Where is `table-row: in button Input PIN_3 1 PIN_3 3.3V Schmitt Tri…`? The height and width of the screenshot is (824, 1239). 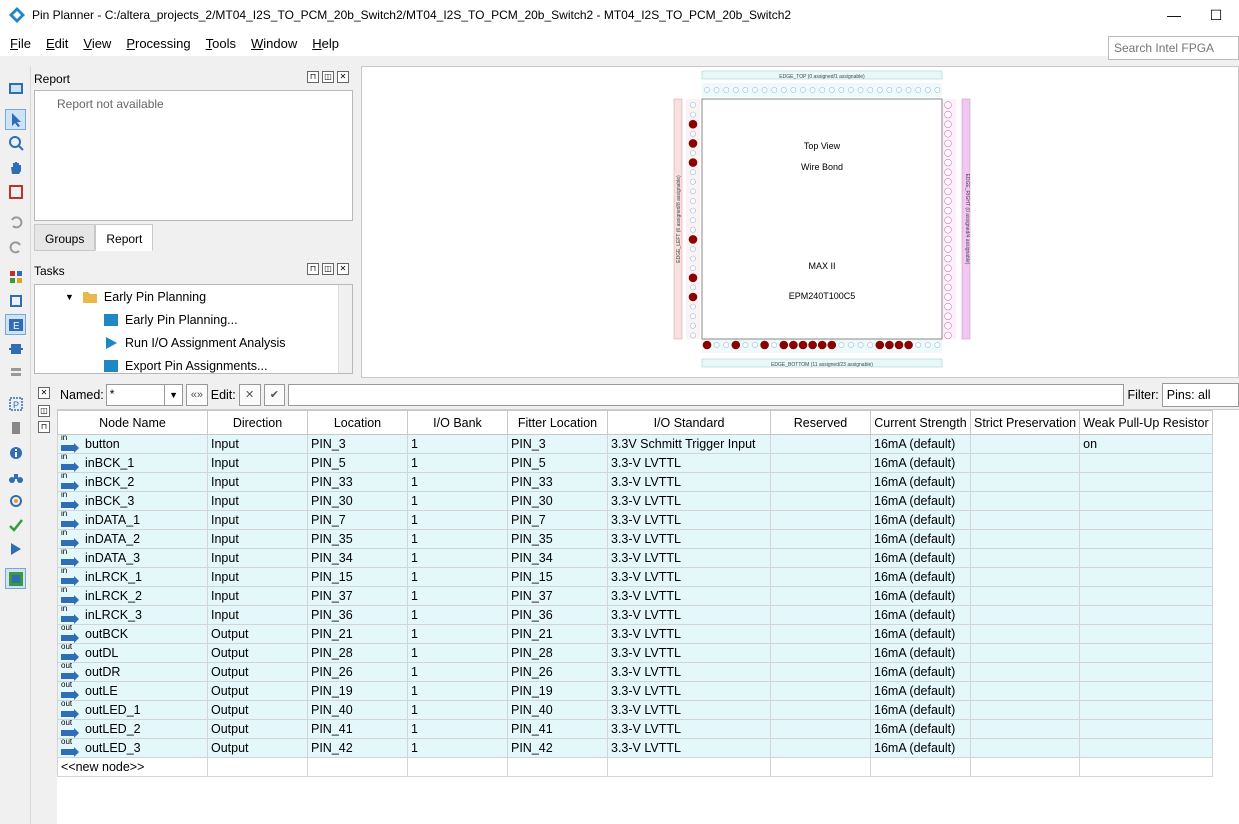
table-row: in button Input PIN_3 1 PIN_3 3.3V Schmitt Tri… is located at coordinates (635, 444).